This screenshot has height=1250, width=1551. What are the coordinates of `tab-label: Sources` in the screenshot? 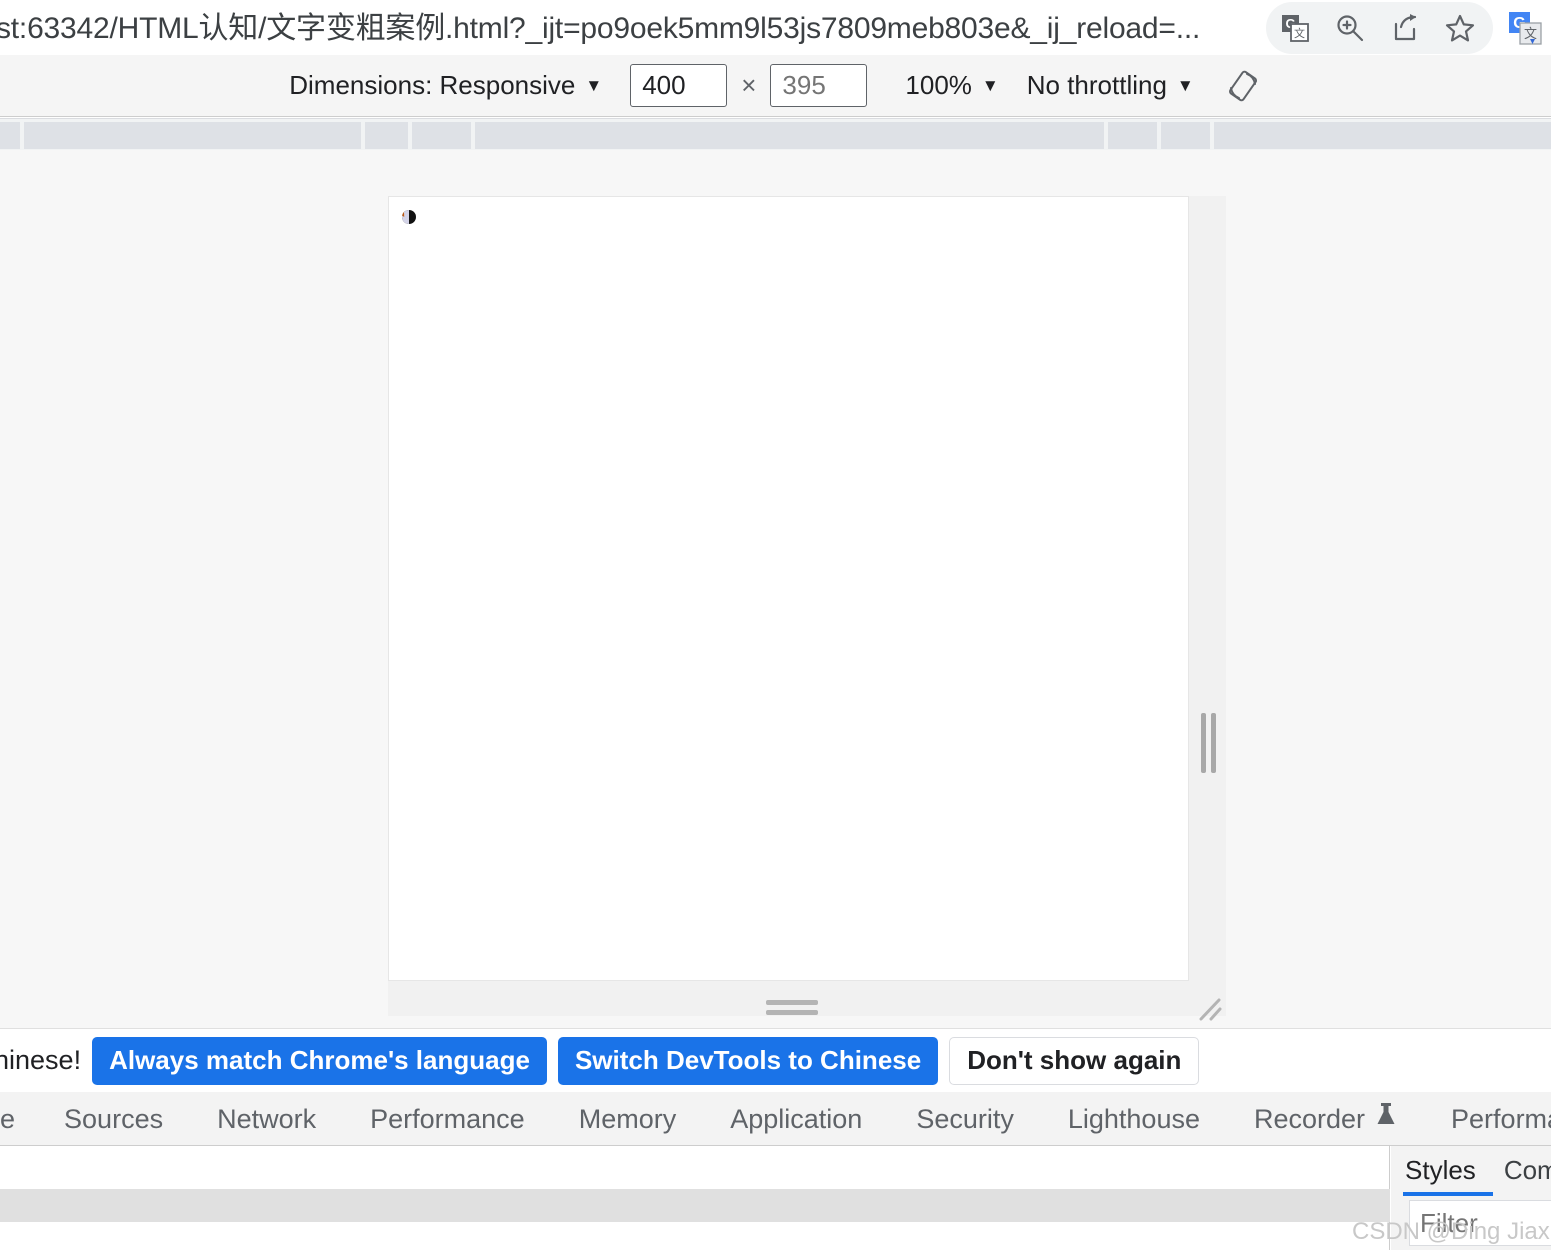 It's located at (114, 1118).